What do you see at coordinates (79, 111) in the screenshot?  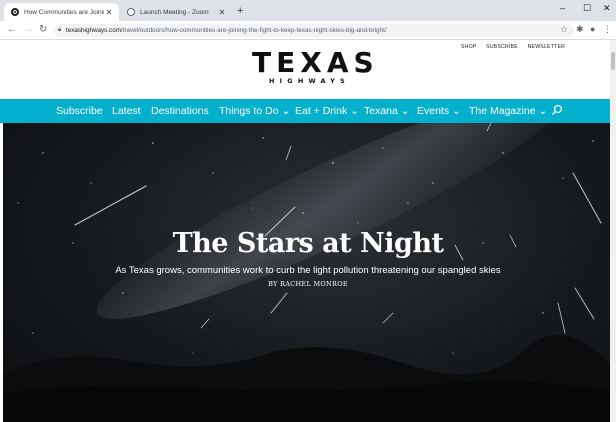 I see `nav-subscribe: Subscribe` at bounding box center [79, 111].